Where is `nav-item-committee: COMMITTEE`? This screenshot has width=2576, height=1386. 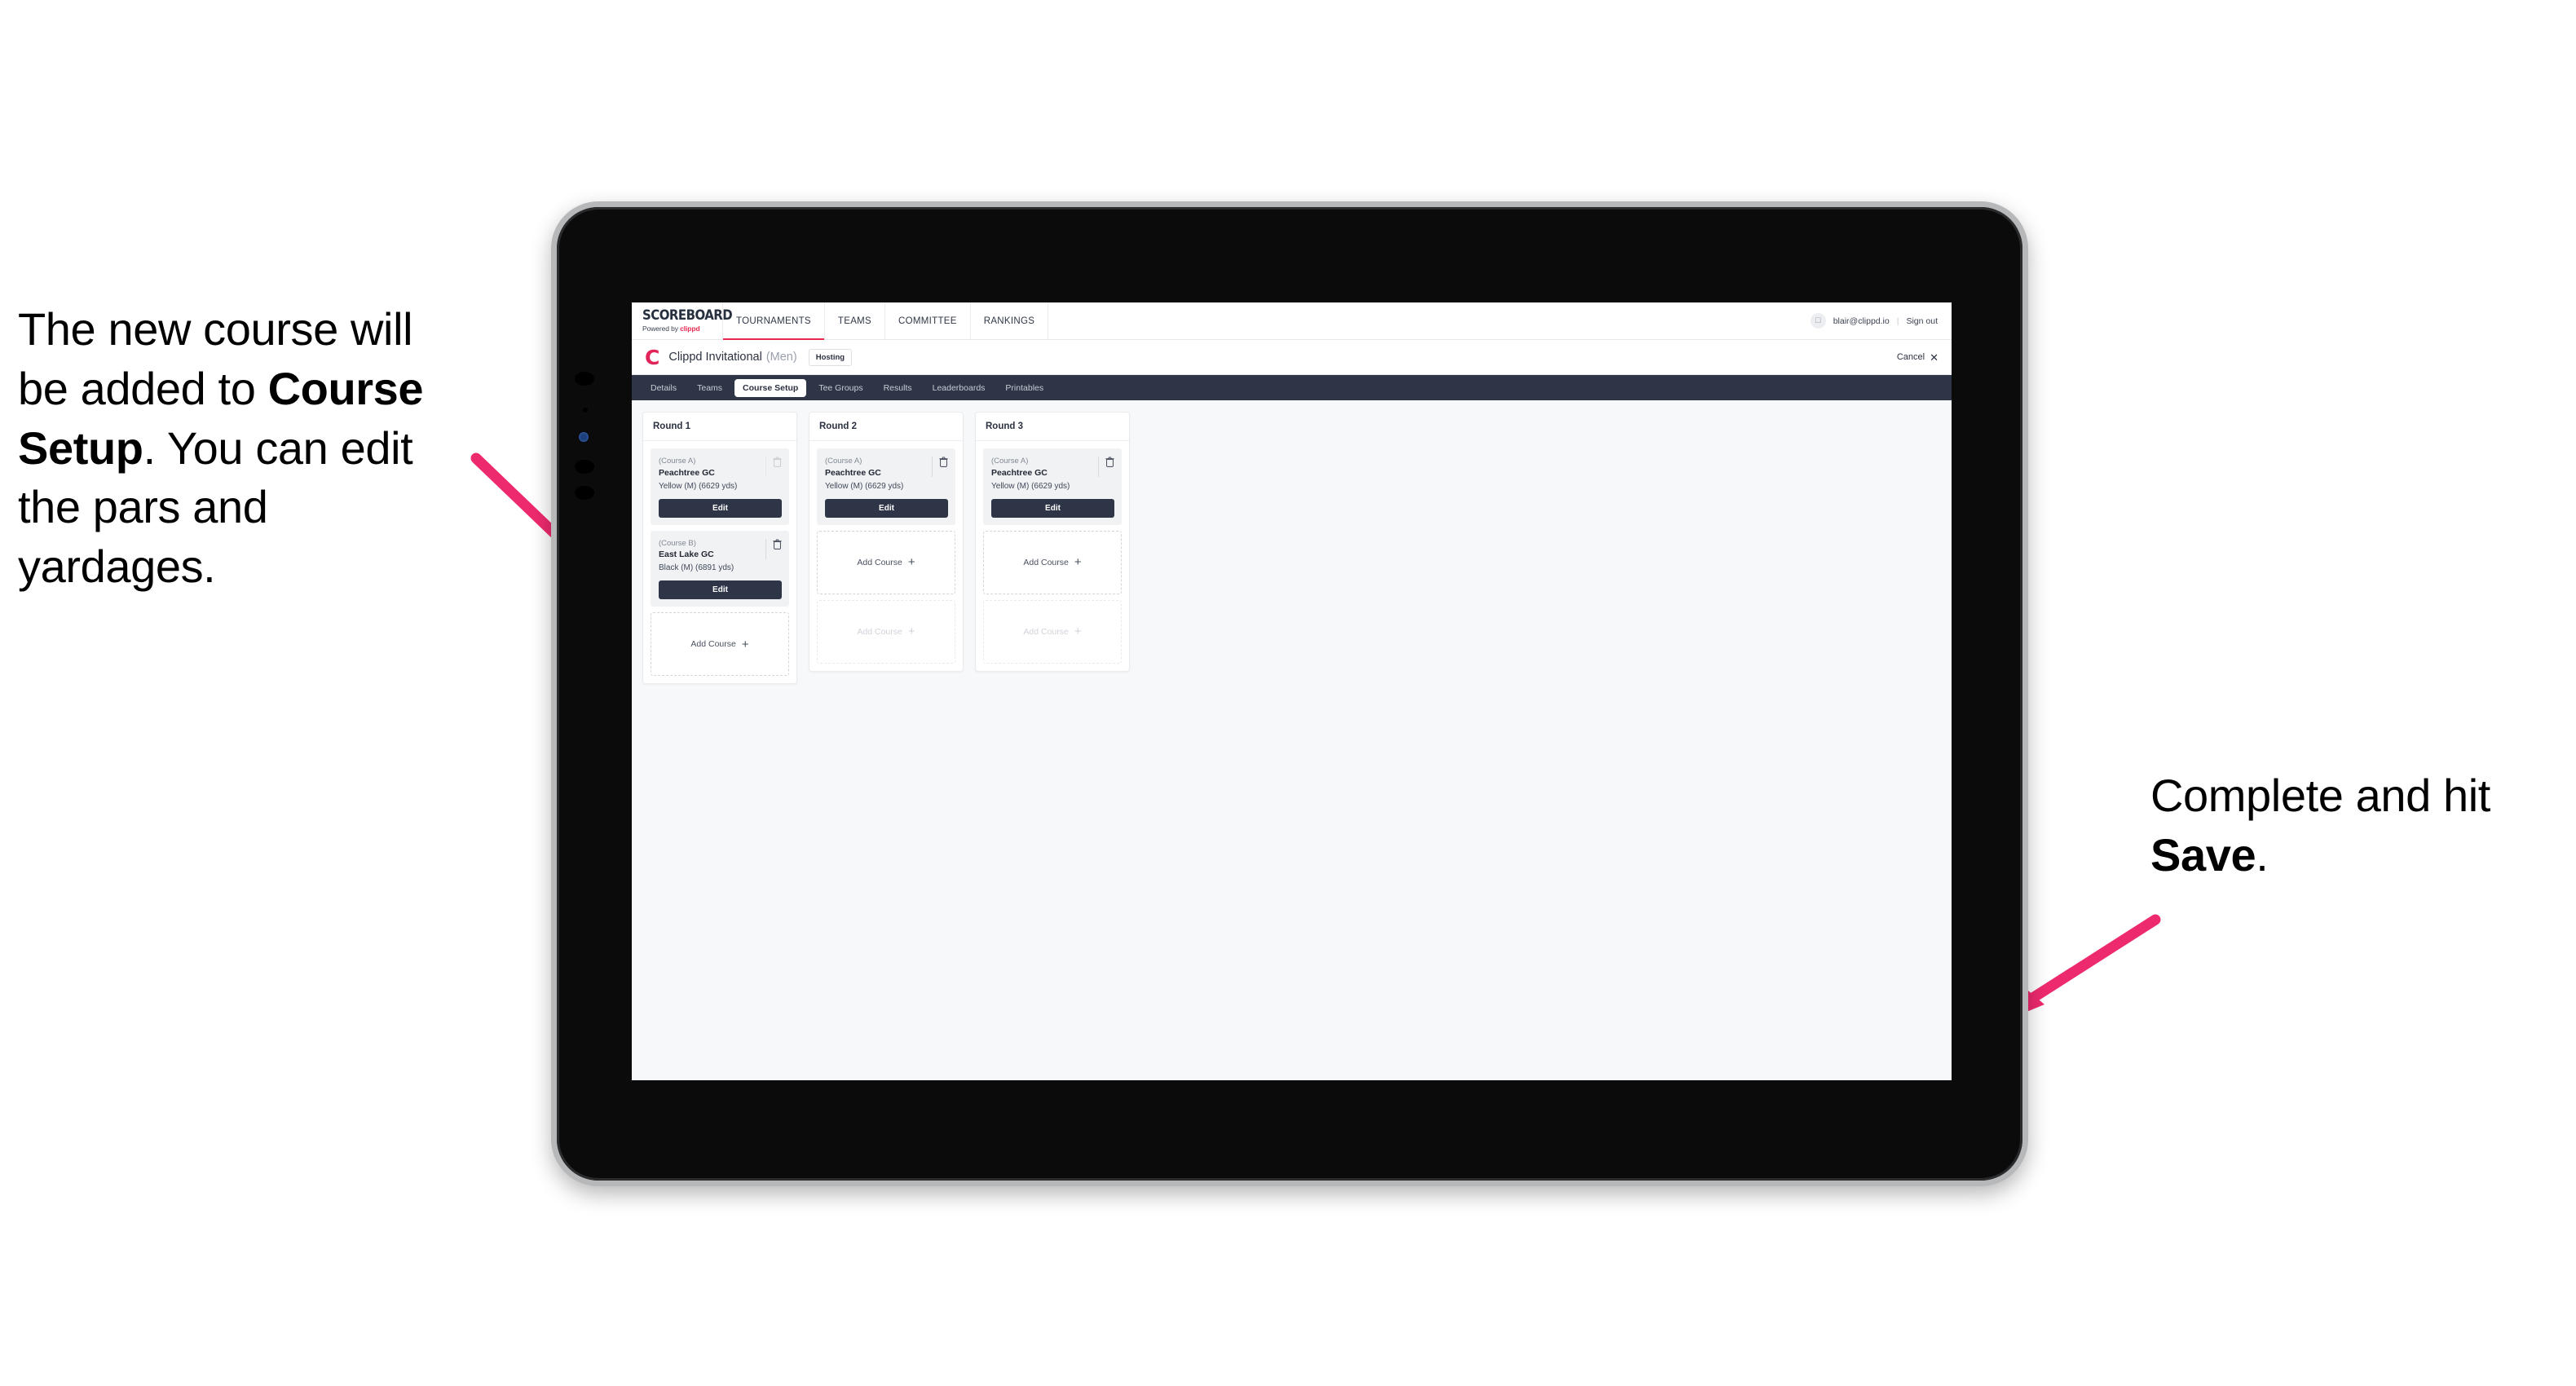
nav-item-committee: COMMITTEE is located at coordinates (928, 320).